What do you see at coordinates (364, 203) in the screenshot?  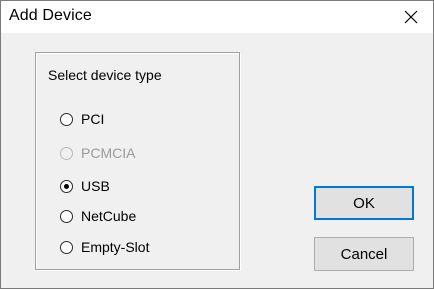 I see `ok-button: OK` at bounding box center [364, 203].